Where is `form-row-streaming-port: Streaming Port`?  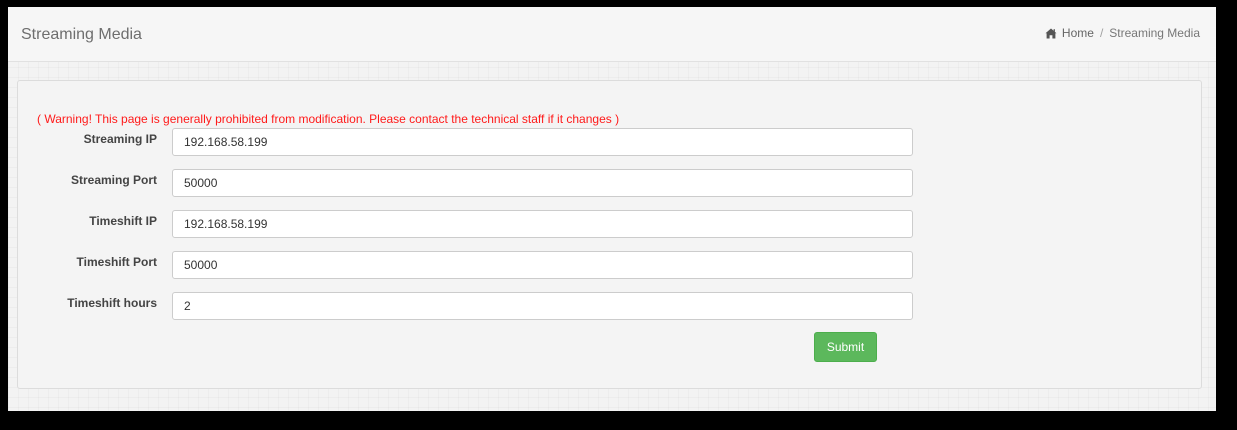 form-row-streaming-port: Streaming Port is located at coordinates (468, 183).